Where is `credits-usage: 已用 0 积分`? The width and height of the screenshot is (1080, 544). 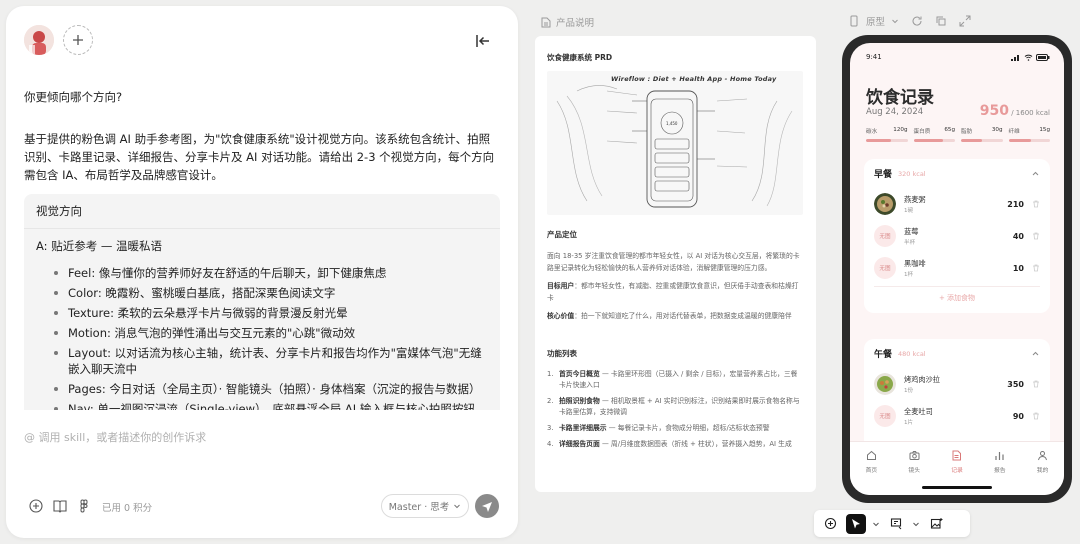 credits-usage: 已用 0 积分 is located at coordinates (127, 508).